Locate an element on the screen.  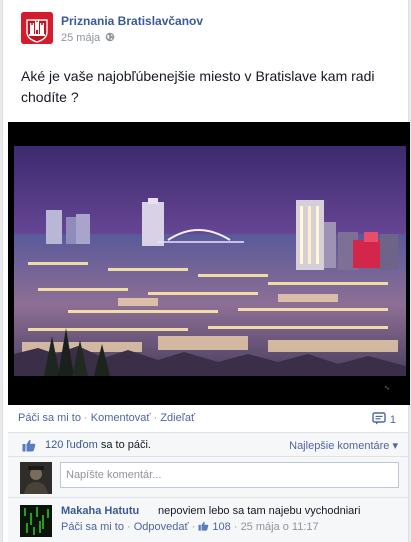
comment-count-value: 1 is located at coordinates (392, 420).